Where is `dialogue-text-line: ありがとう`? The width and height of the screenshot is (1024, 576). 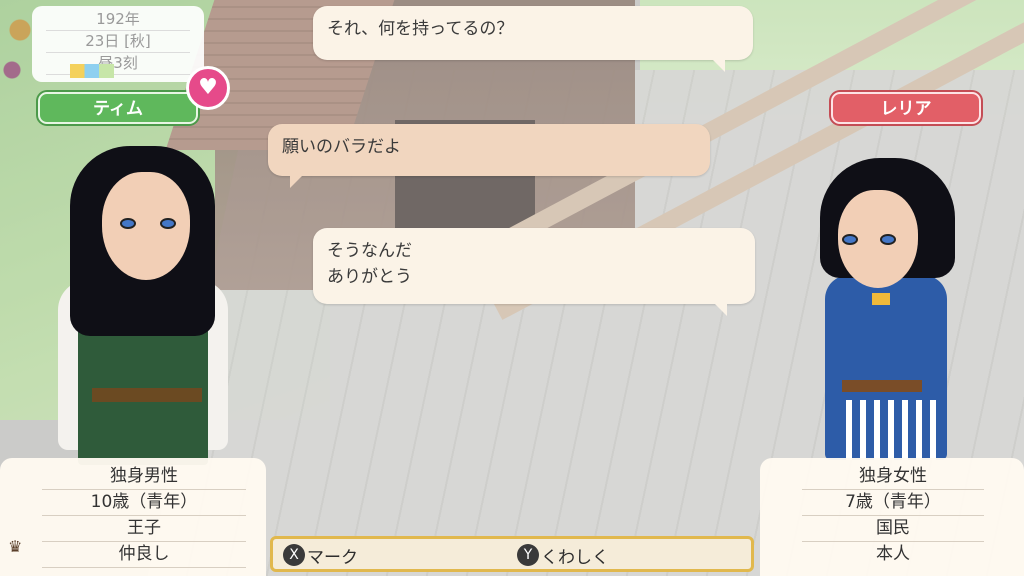 dialogue-text-line: ありがとう is located at coordinates (369, 277).